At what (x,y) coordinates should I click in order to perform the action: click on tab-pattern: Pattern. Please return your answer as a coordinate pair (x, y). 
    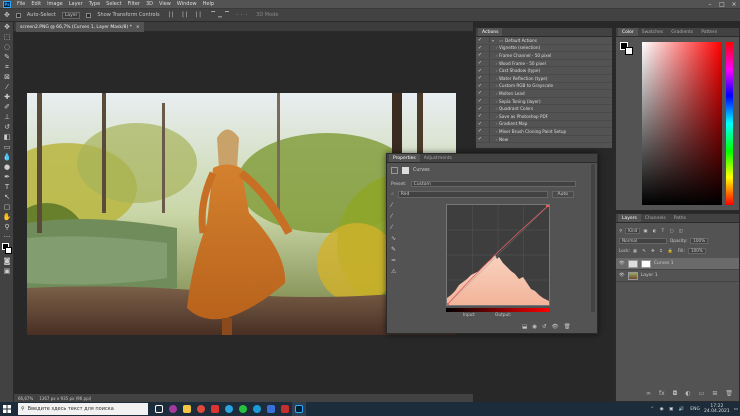
    Looking at the image, I should click on (709, 32).